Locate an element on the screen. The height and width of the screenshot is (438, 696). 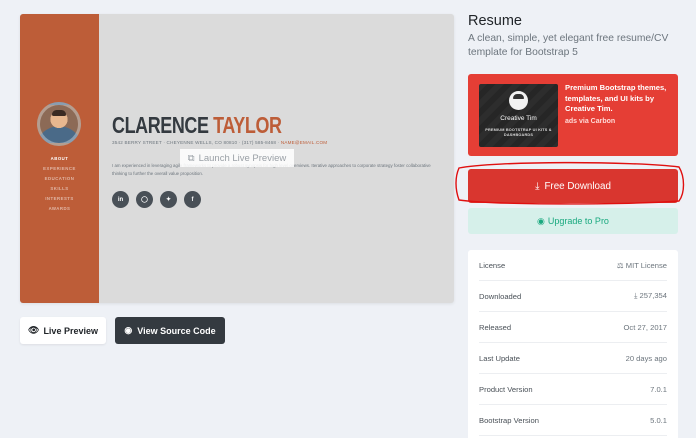
upgrade-to-pro-button: ◉ Upgrade to Pro is located at coordinates (573, 221).